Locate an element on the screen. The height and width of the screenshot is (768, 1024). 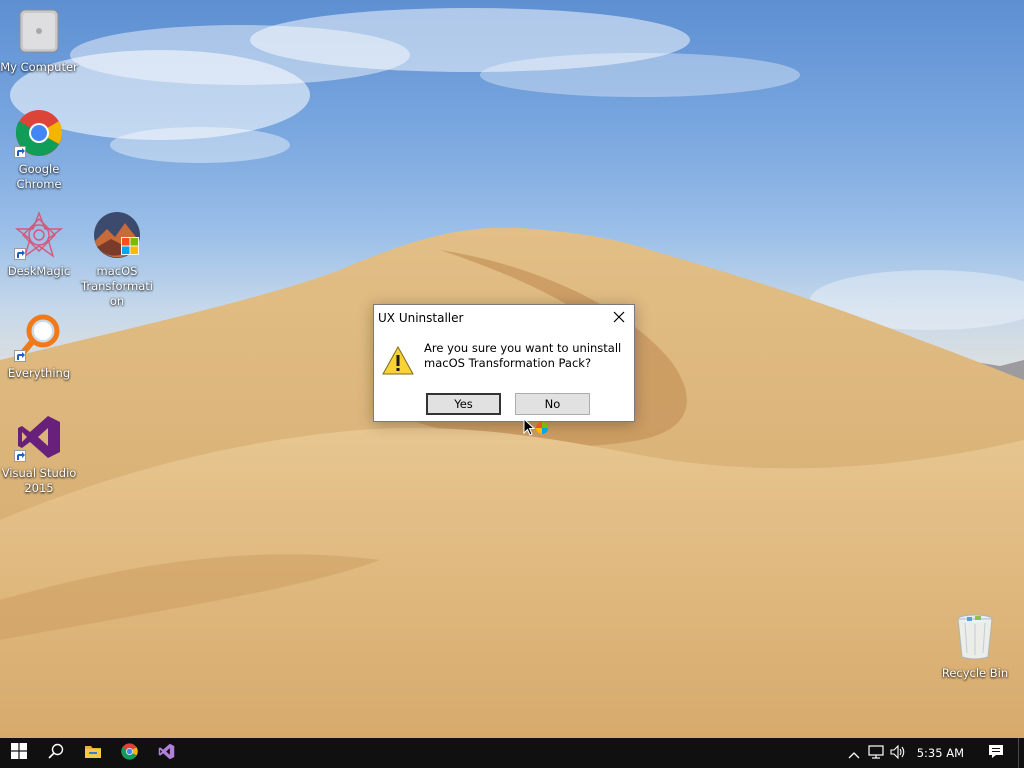
network-button is located at coordinates (876, 753).